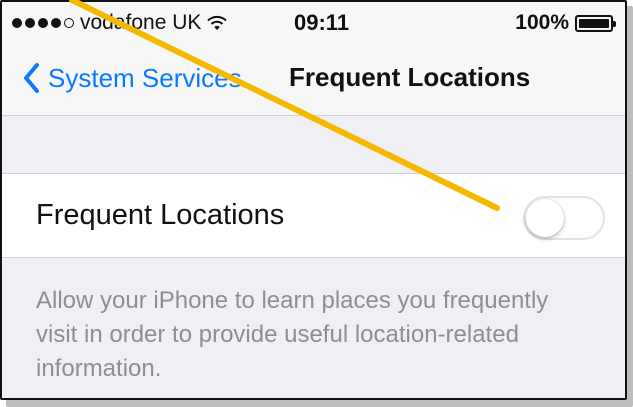  Describe the element at coordinates (217, 22) in the screenshot. I see `wifi-icon` at that location.